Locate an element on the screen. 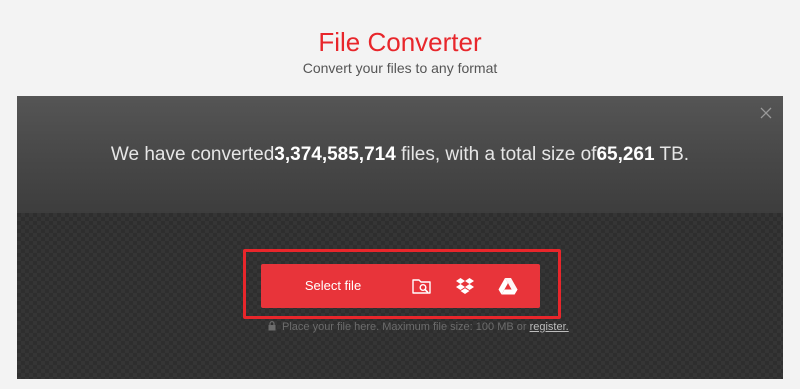  page-title: File Converter is located at coordinates (400, 42).